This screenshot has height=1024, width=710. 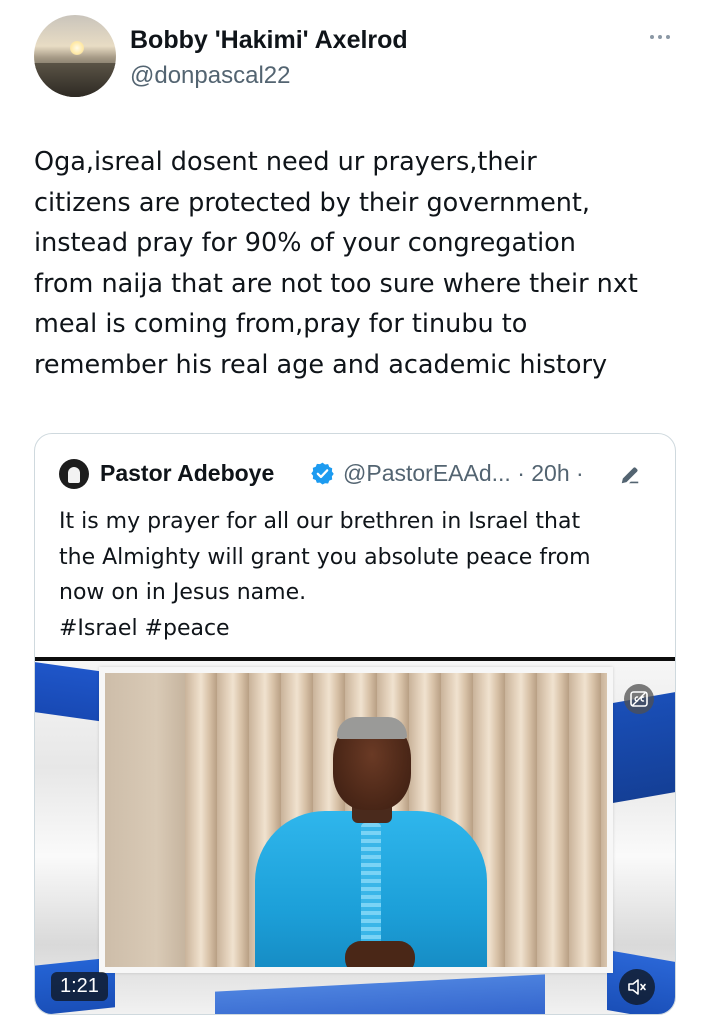 What do you see at coordinates (660, 37) in the screenshot?
I see `more-options-icon` at bounding box center [660, 37].